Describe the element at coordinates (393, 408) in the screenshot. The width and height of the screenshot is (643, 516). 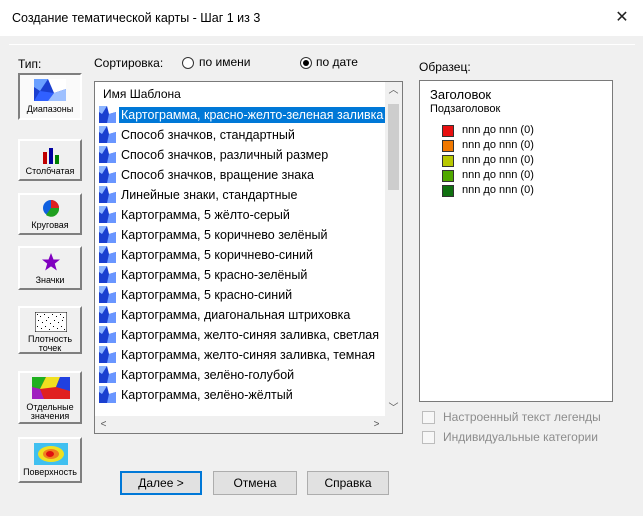
I see `scroll-down-icon: ﹀` at that location.